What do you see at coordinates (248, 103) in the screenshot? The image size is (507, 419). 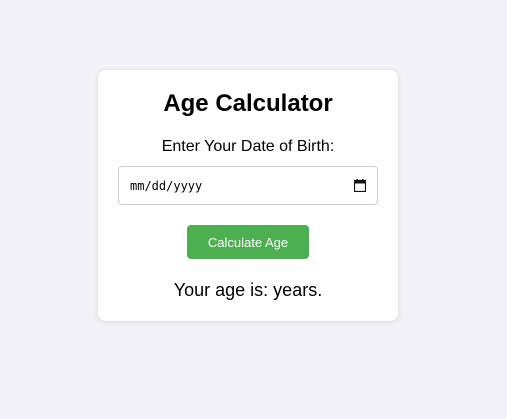 I see `page-title: Age Calculator` at bounding box center [248, 103].